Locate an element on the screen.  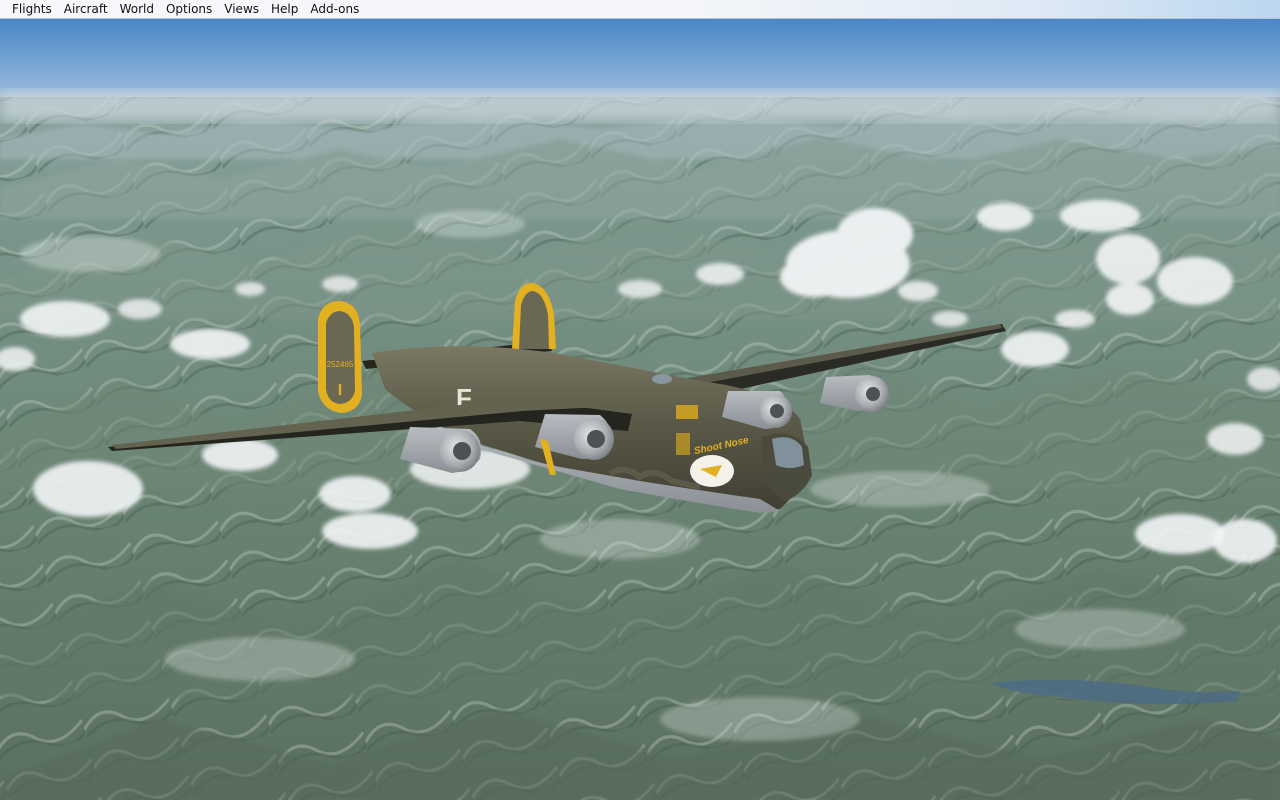
menu-addons: Add-ons is located at coordinates (334, 9).